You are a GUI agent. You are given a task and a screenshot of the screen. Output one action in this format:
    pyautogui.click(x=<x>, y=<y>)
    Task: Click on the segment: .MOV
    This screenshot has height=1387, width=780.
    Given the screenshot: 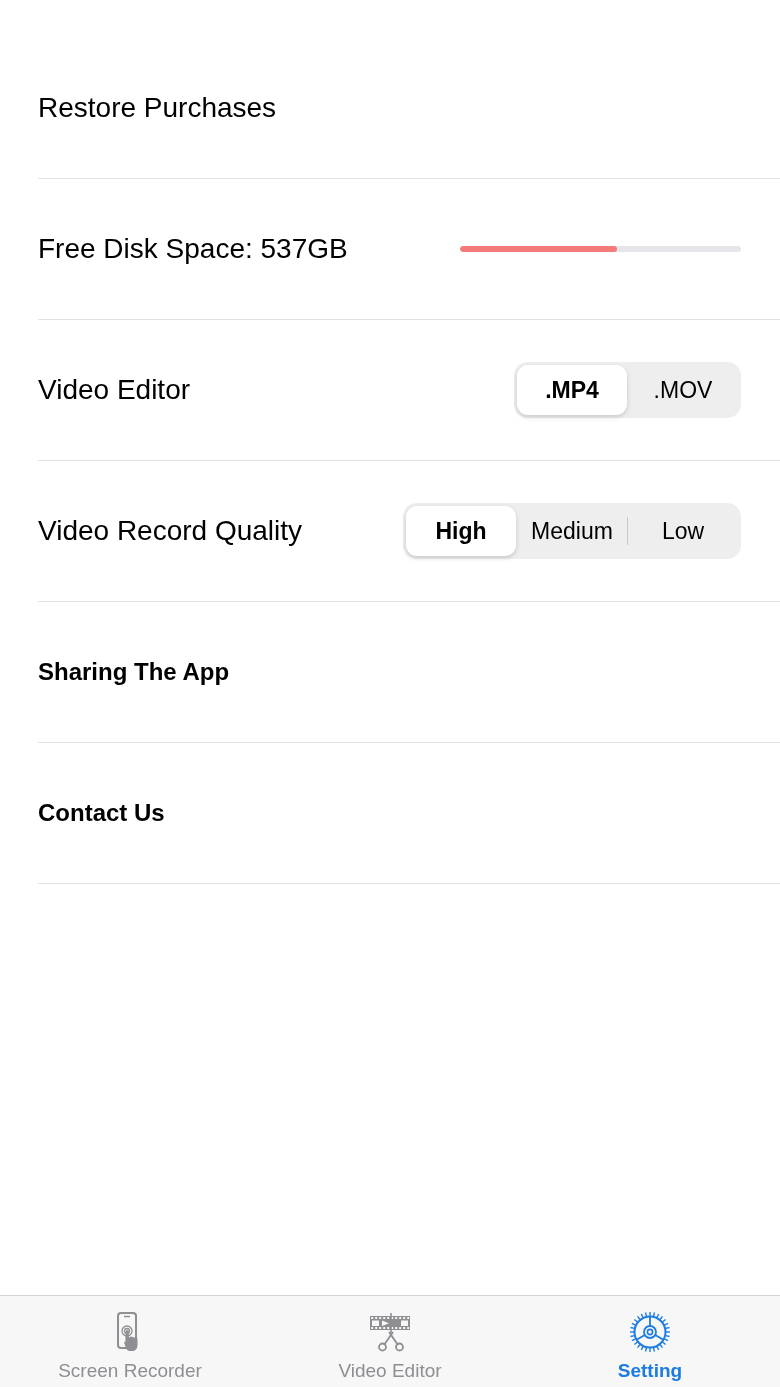 What is the action you would take?
    pyautogui.click(x=683, y=390)
    